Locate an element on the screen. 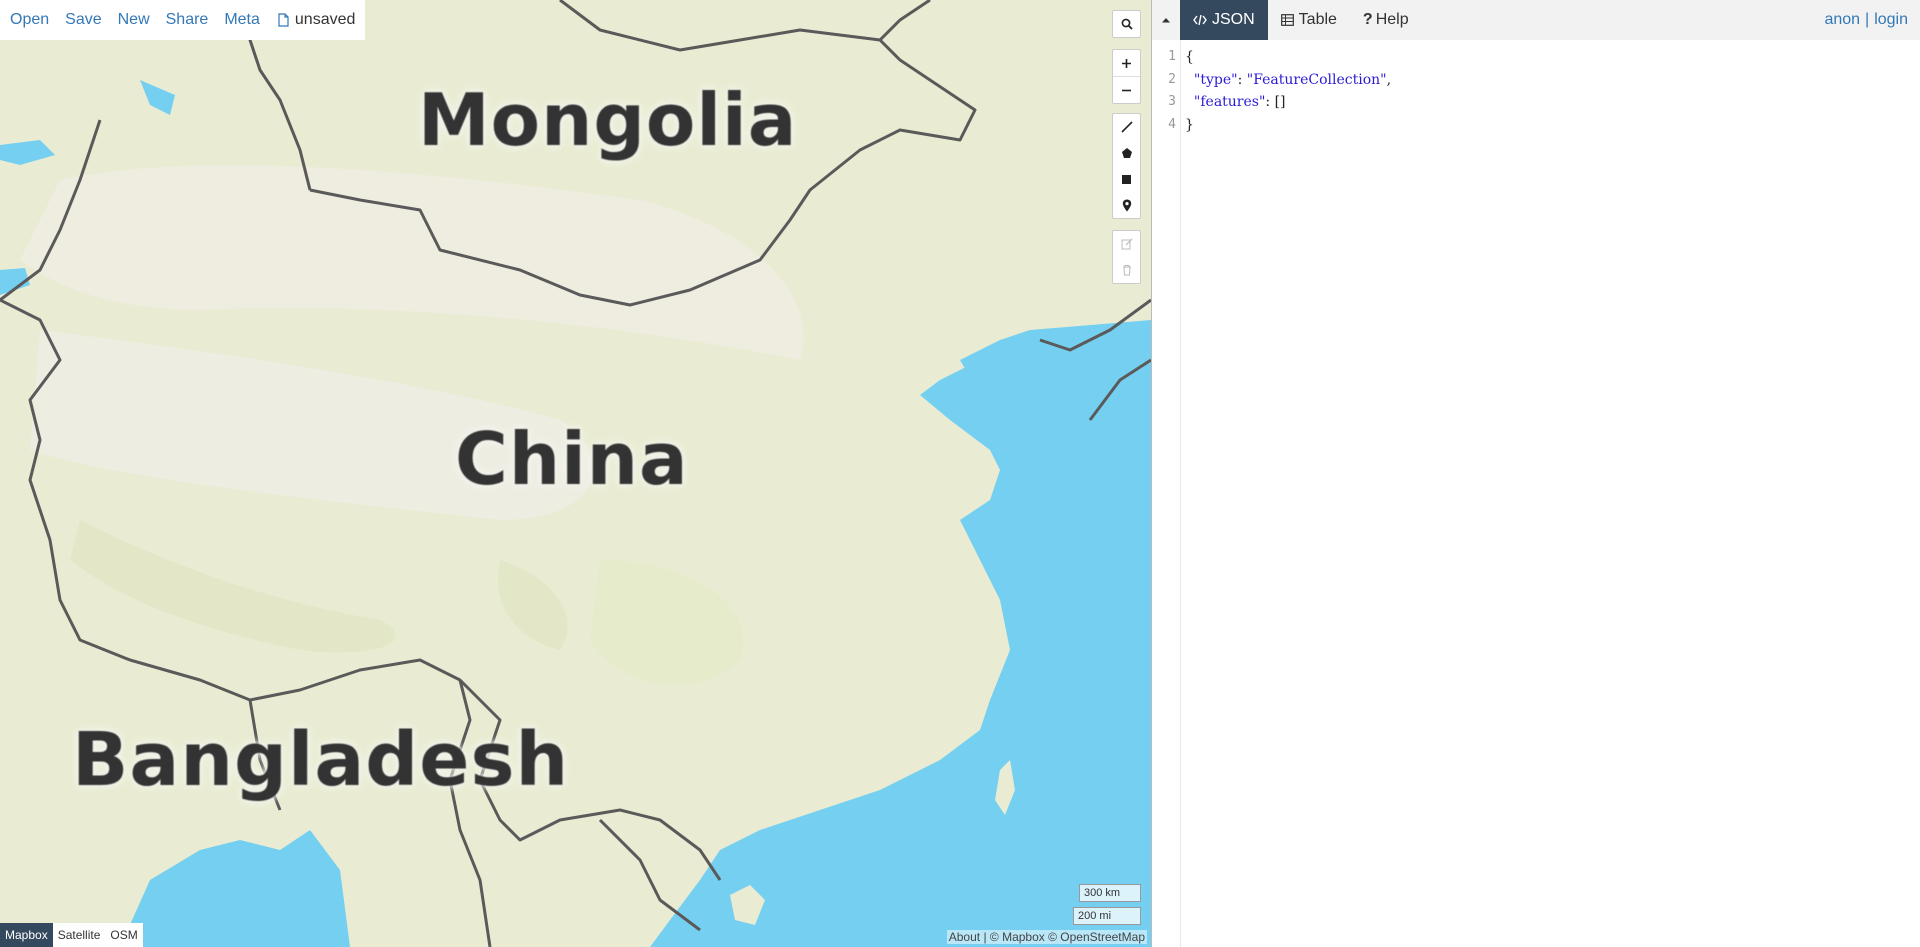  table-icon is located at coordinates (1287, 20).